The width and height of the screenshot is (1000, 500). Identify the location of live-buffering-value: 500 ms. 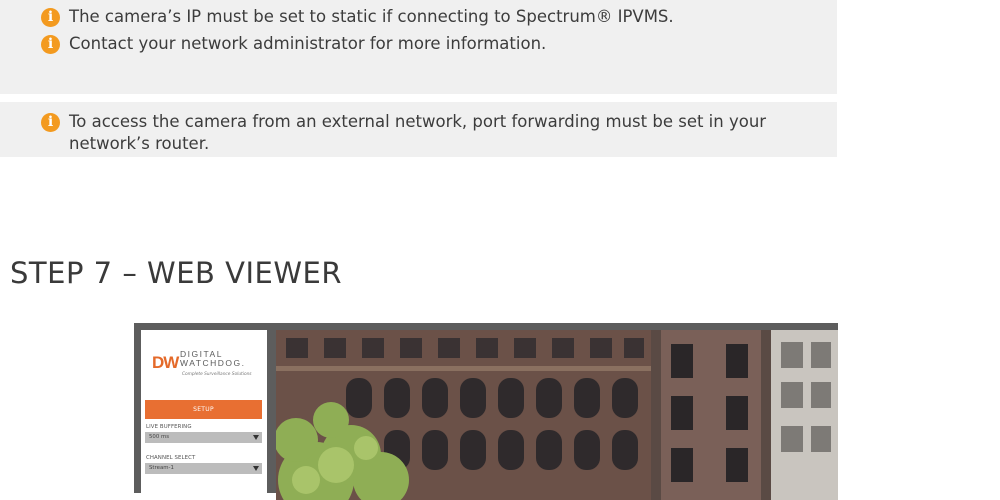
(159, 437).